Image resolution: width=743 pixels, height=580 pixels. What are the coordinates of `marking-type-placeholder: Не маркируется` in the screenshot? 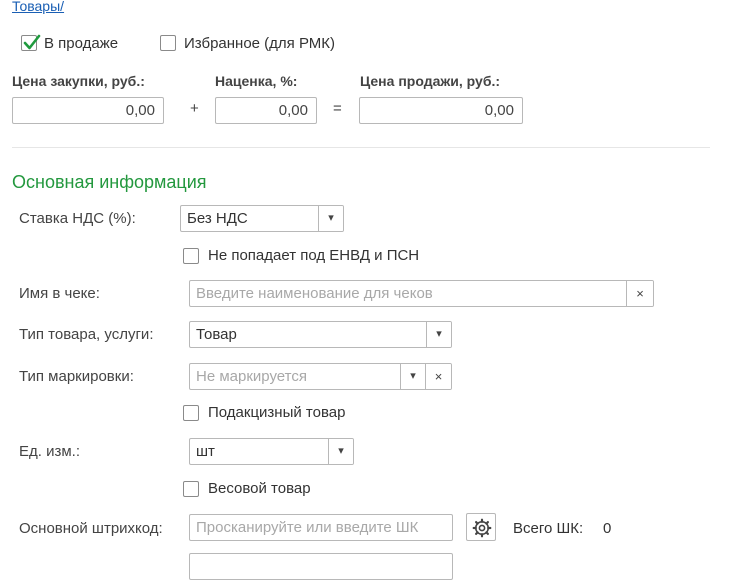 It's located at (251, 376).